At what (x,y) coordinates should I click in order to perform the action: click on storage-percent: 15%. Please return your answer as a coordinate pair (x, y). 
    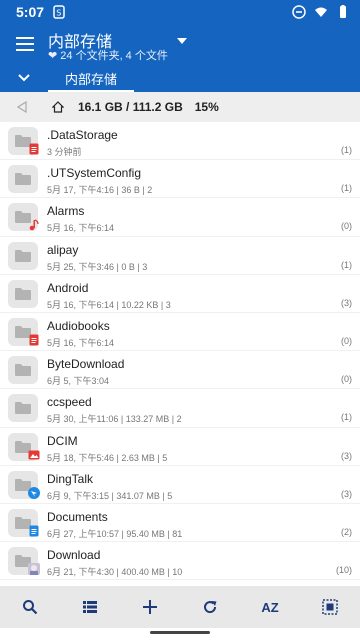
    Looking at the image, I should click on (206, 107).